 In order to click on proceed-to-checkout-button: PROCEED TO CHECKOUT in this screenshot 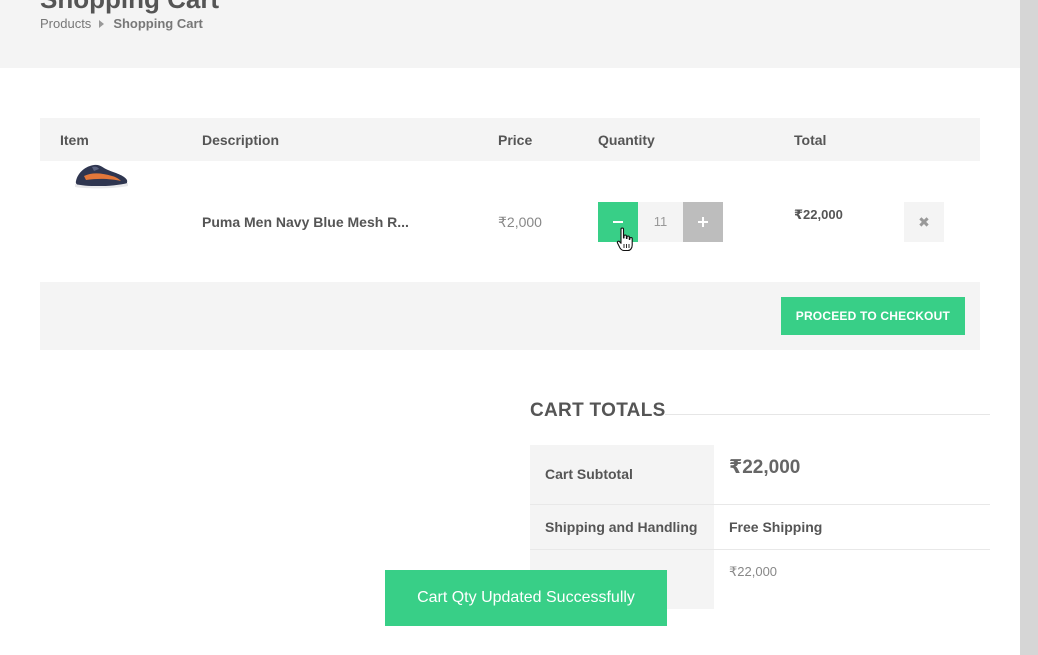, I will do `click(872, 316)`.